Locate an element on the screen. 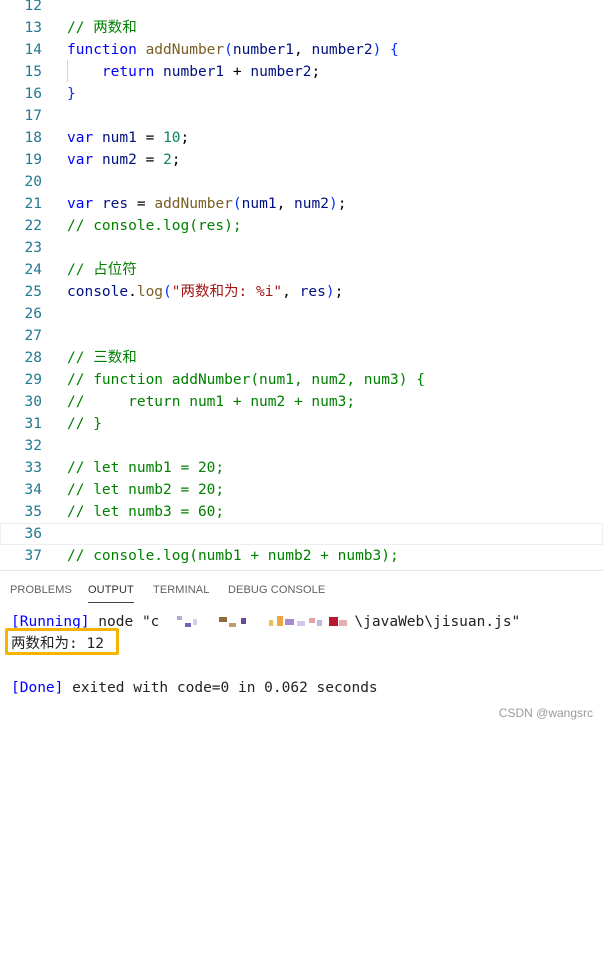 The image size is (603, 966). line-number: 28 is located at coordinates (33, 358).